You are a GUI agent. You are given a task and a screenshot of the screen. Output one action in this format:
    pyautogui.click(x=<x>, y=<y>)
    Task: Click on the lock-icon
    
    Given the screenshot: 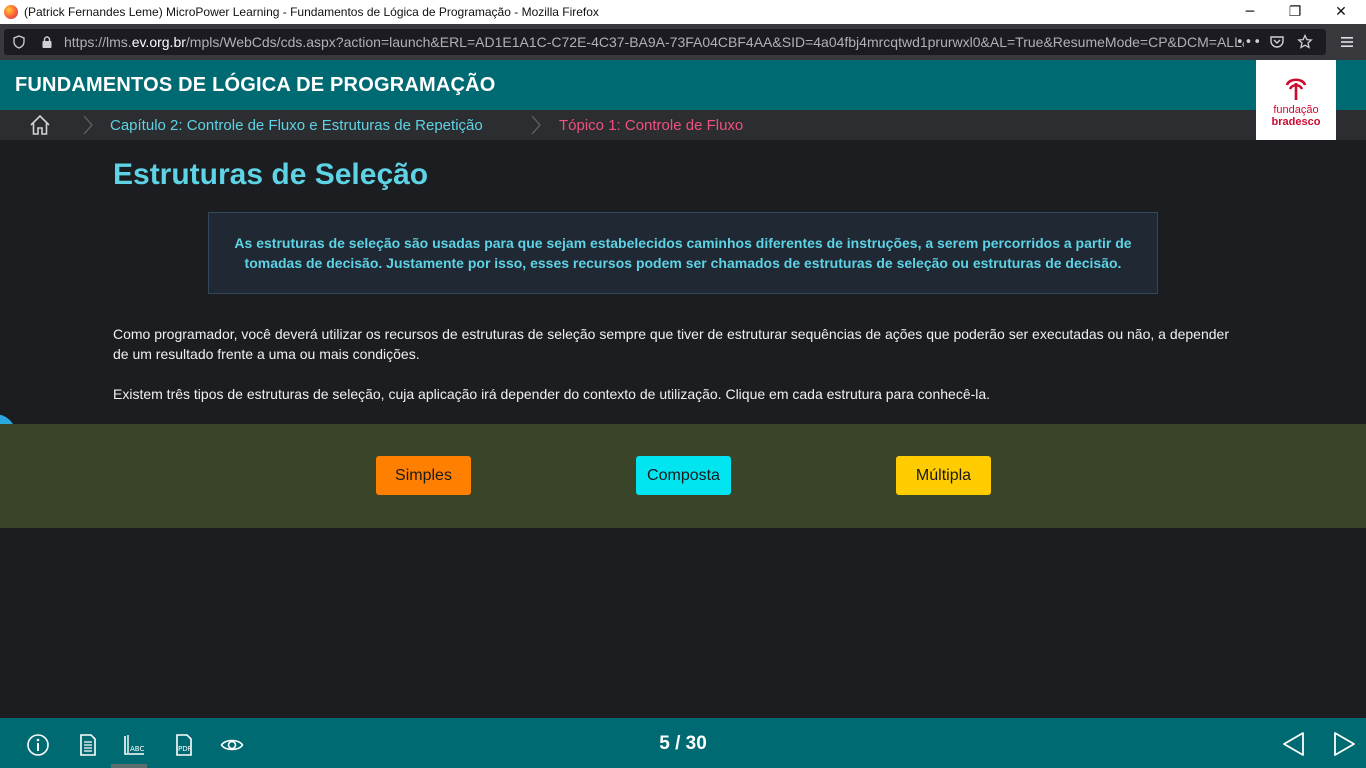 What is the action you would take?
    pyautogui.click(x=47, y=42)
    